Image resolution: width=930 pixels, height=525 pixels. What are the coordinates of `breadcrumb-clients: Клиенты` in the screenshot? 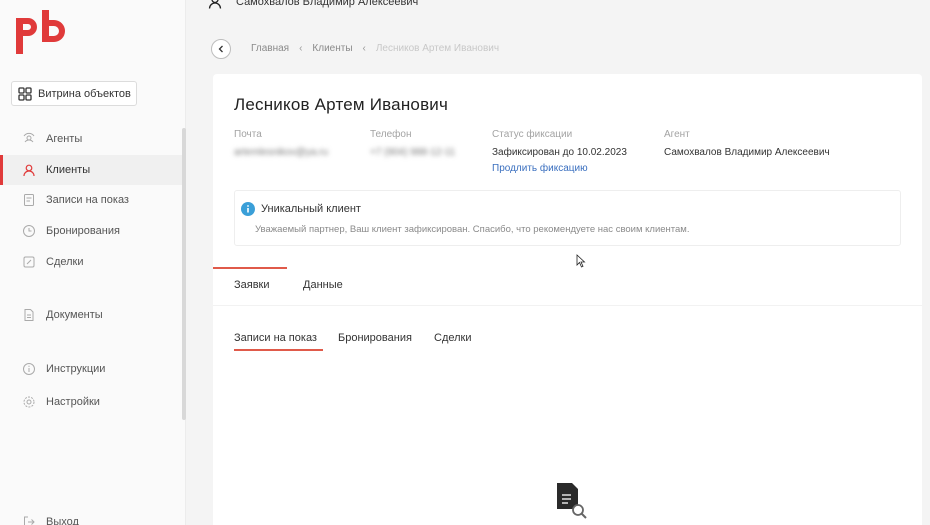 It's located at (332, 48).